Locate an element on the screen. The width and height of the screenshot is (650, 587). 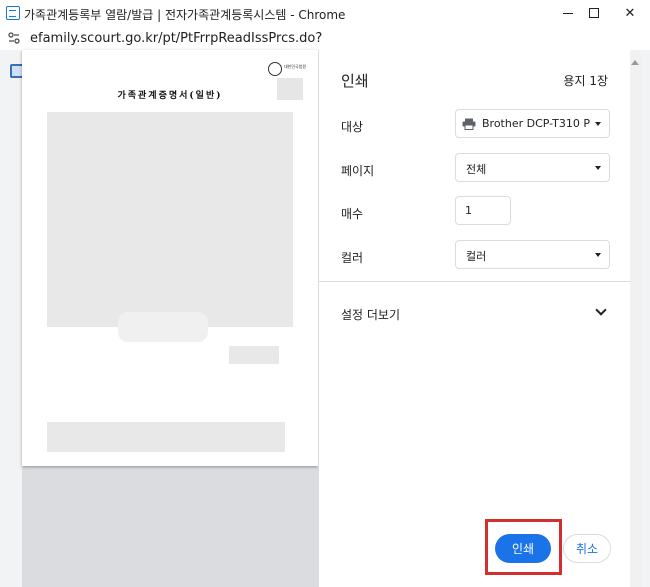
watermark-shape is located at coordinates (163, 327).